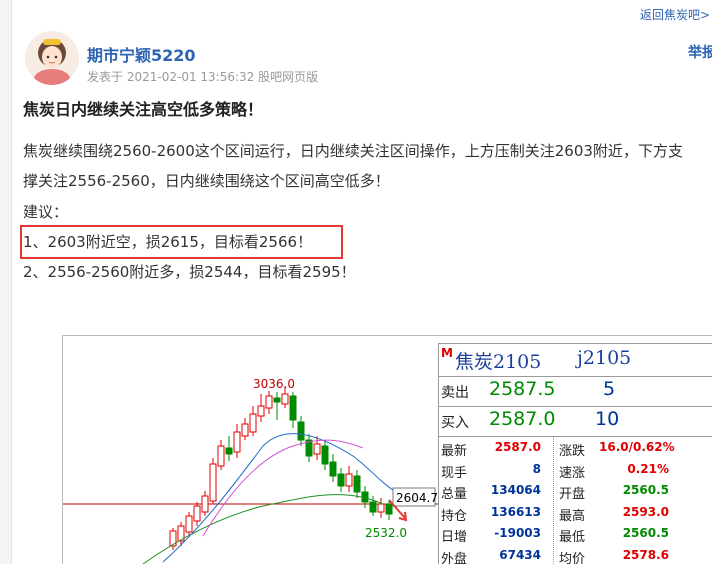  What do you see at coordinates (515, 490) in the screenshot?
I see `stat-value: 134064` at bounding box center [515, 490].